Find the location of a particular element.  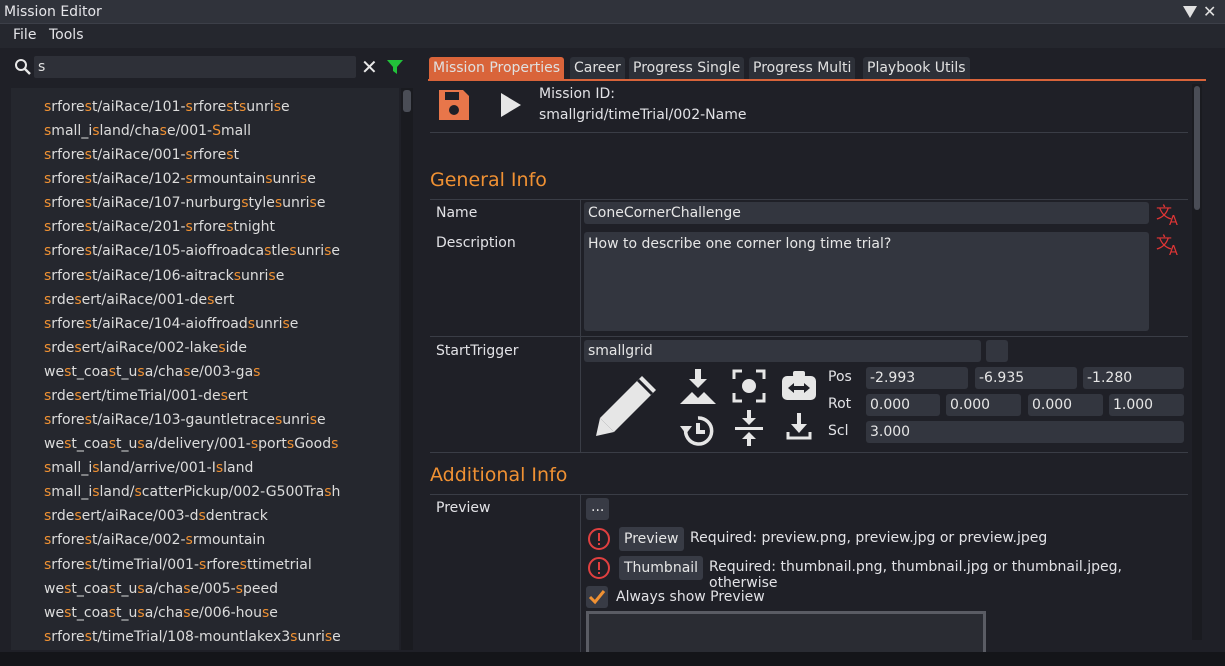

mission-list-item: srdesert/aiRace/002-lakeside is located at coordinates (145, 348).